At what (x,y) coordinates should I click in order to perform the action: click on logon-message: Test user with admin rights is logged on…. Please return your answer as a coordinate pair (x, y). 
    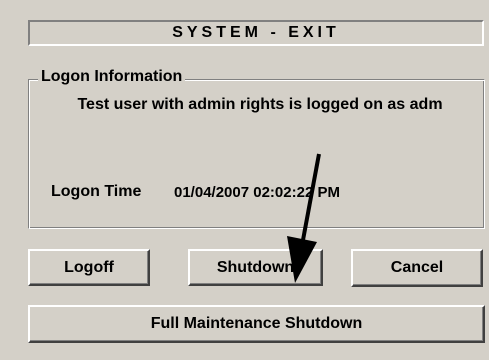
    Looking at the image, I should click on (260, 104).